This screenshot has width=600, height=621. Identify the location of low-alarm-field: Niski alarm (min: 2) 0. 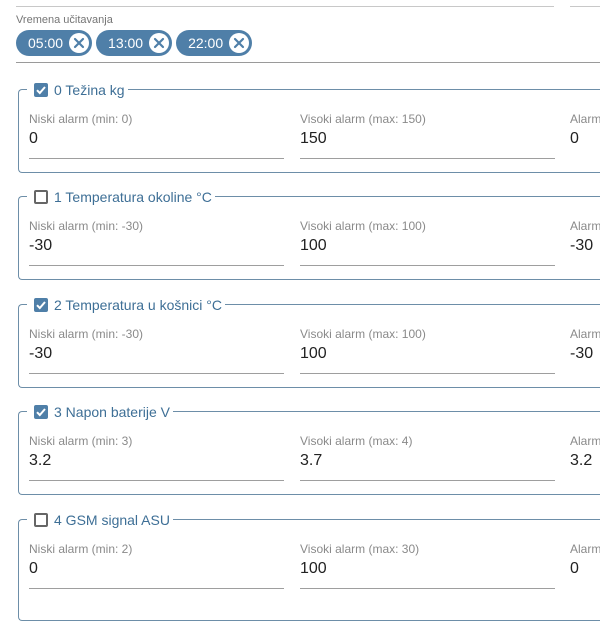
(156, 565).